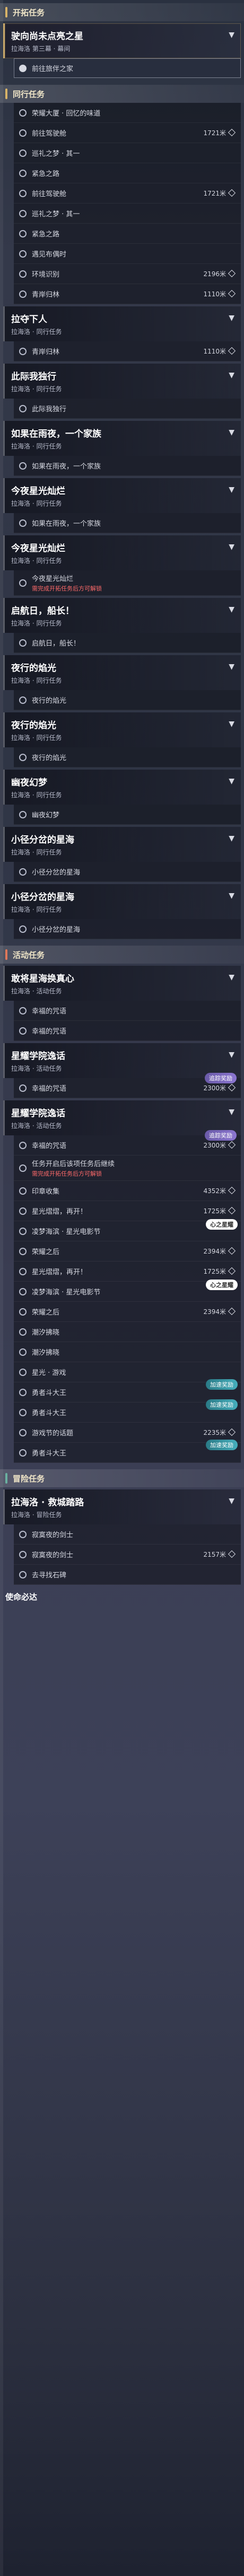 The height and width of the screenshot is (2576, 244). What do you see at coordinates (50, 1413) in the screenshot?
I see `step-label: 勇者斗大王` at bounding box center [50, 1413].